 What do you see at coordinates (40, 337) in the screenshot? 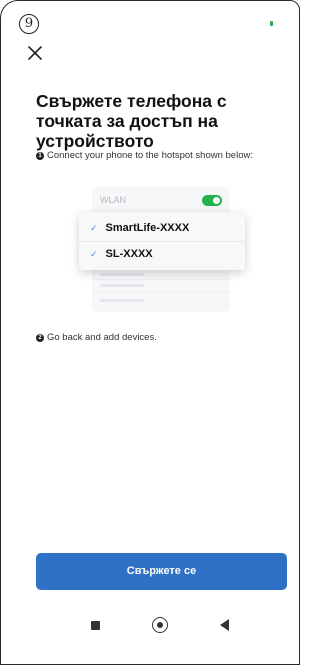
I see `step-marker-2: 2` at bounding box center [40, 337].